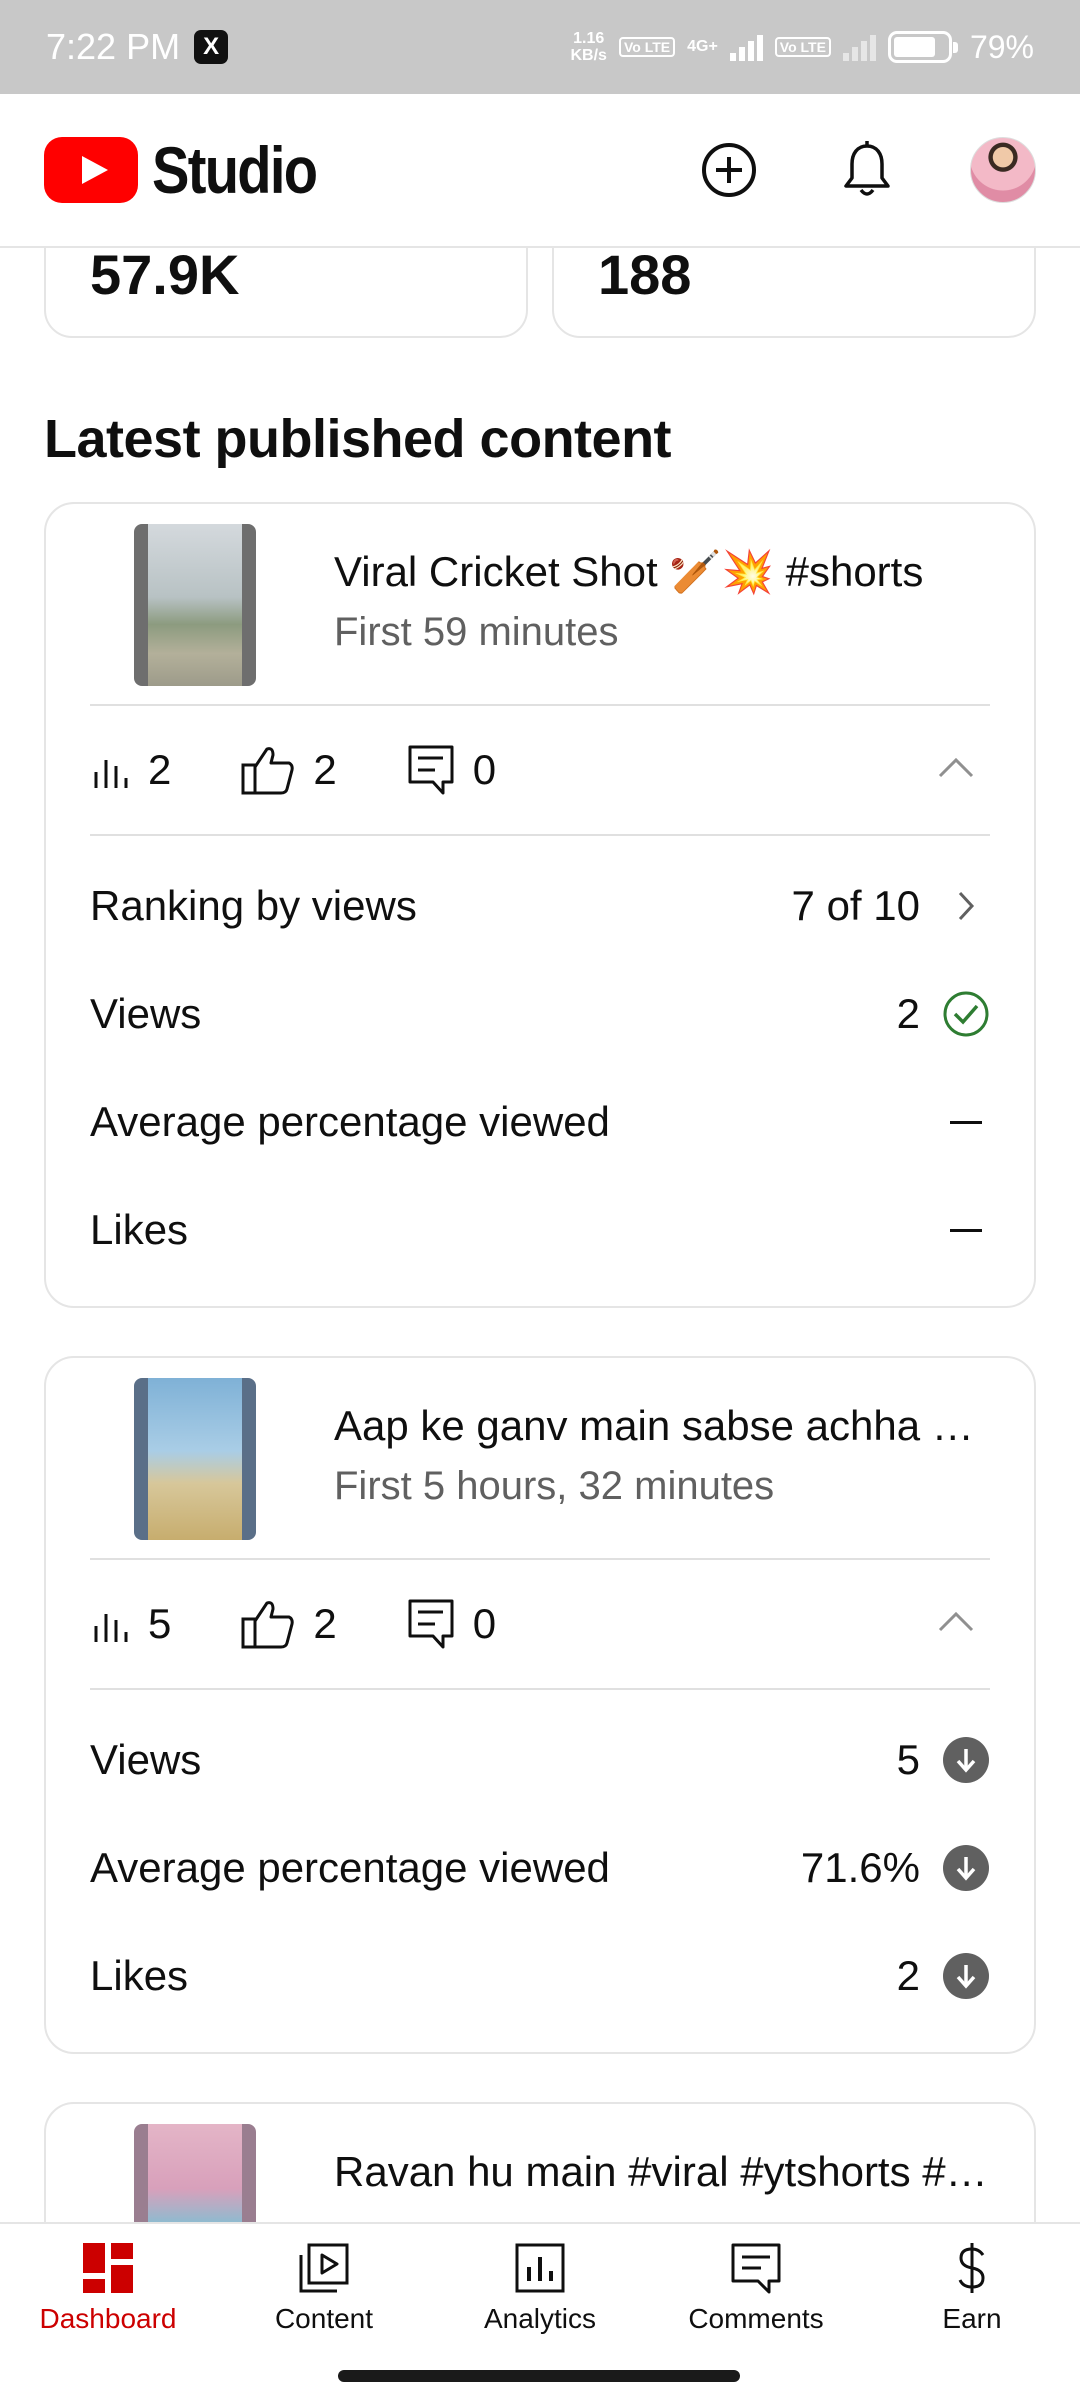 Image resolution: width=1080 pixels, height=2400 pixels. I want to click on signal-strength-icon, so click(746, 47).